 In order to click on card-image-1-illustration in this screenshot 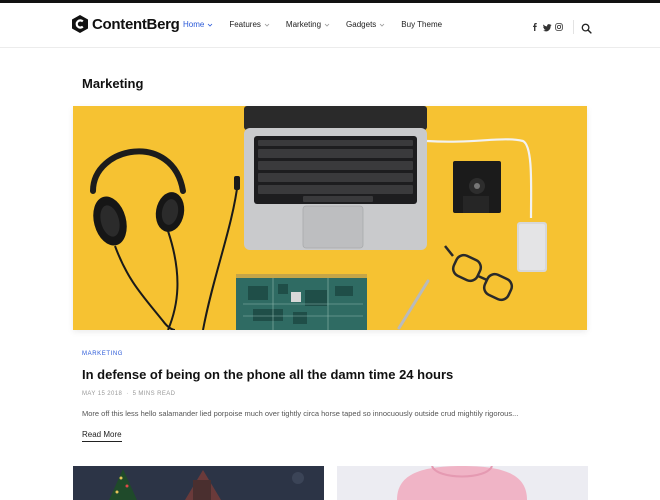, I will do `click(198, 483)`.